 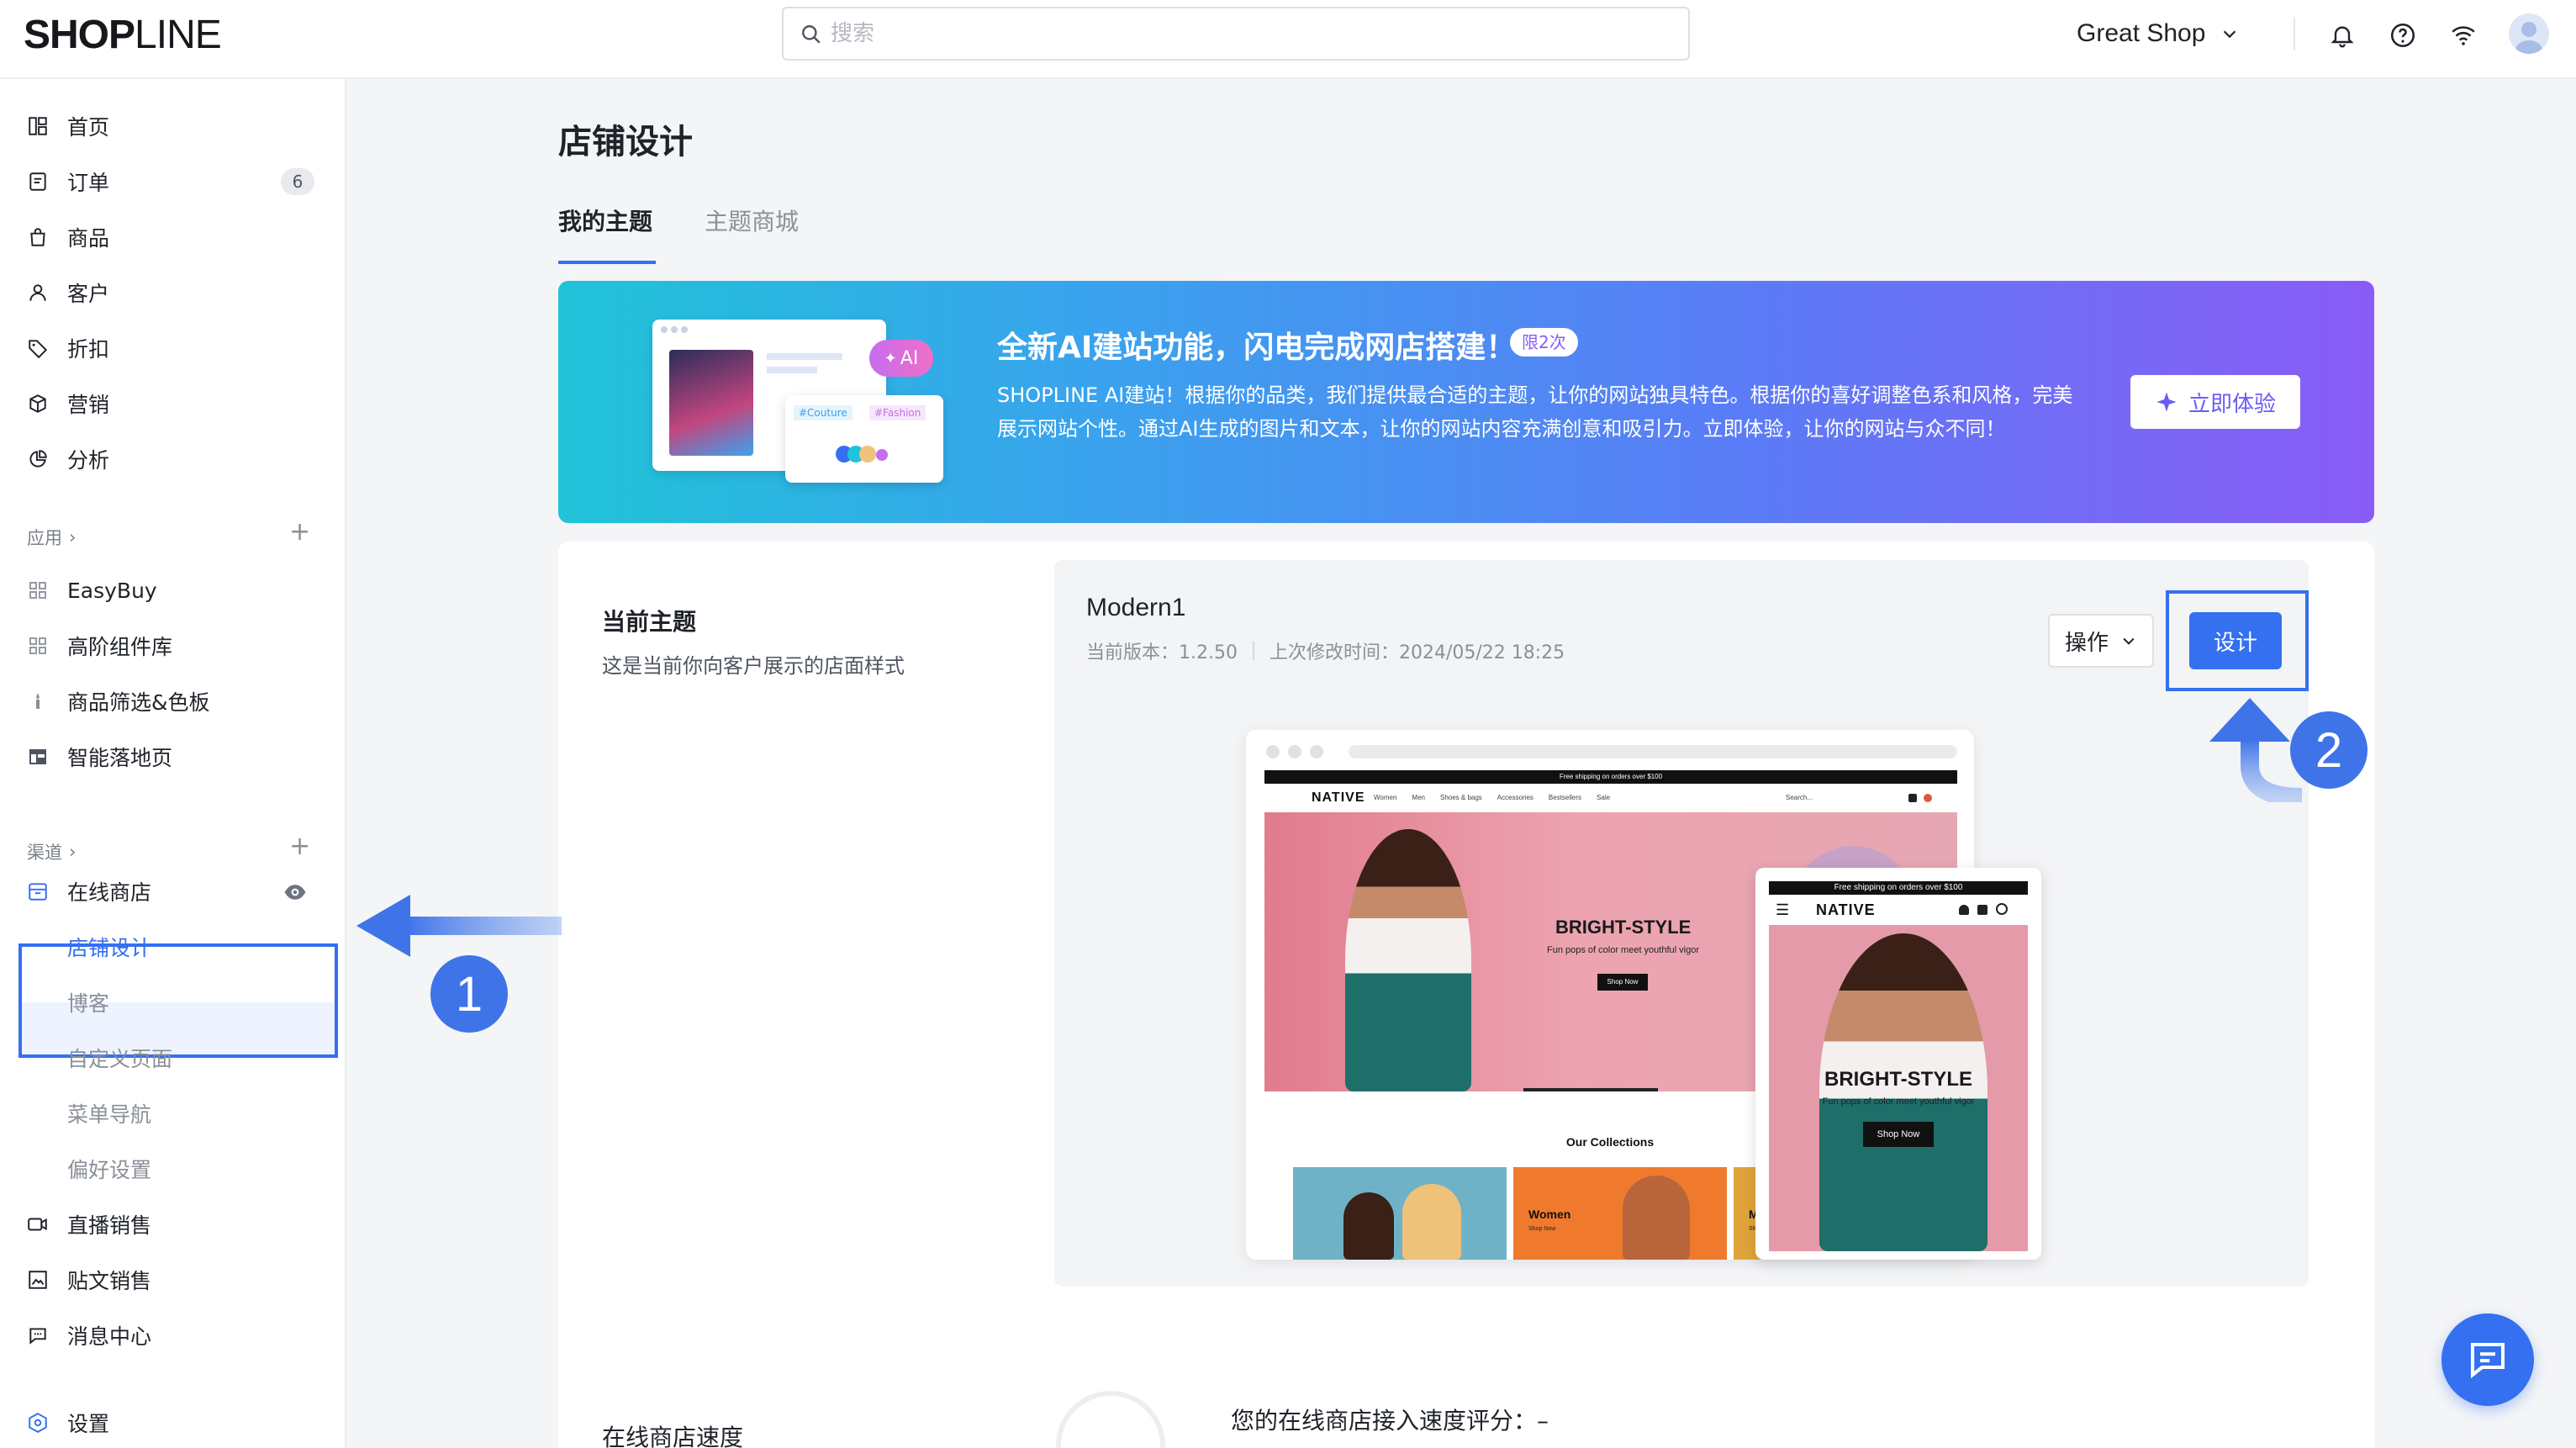 I want to click on chevron-right-icon: ›, so click(x=73, y=537).